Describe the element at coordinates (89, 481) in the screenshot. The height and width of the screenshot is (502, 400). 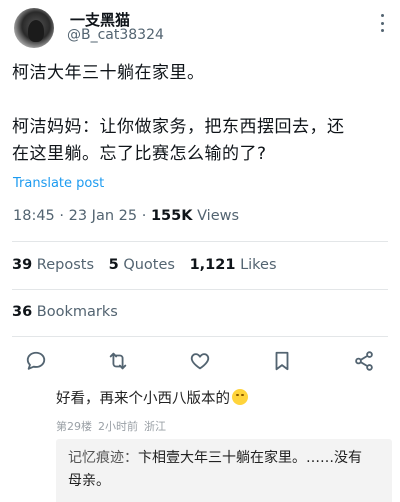
I see `quote-text-cont: 母亲。` at that location.